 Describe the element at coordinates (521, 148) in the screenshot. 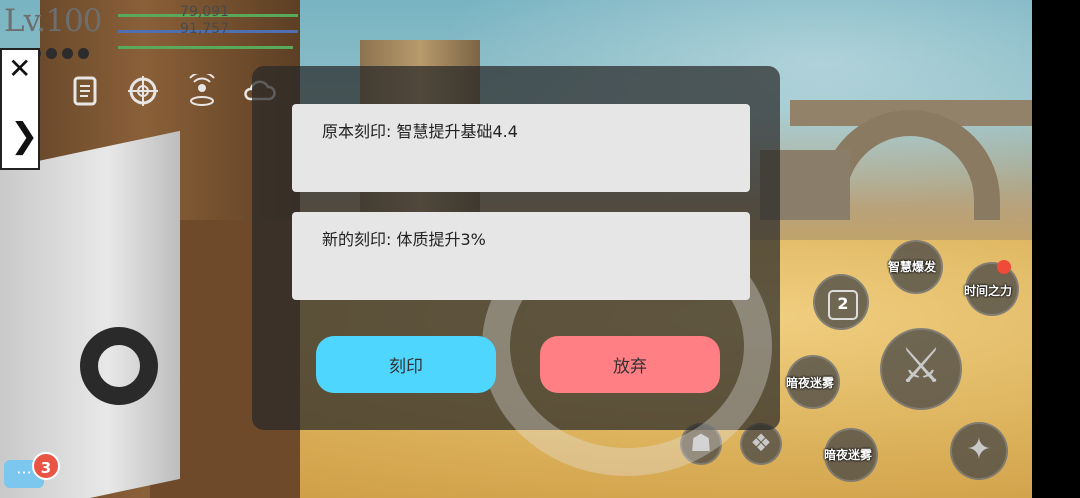

I see `original-engraving-box: 原本刻印: 智慧提升基础4.4` at that location.